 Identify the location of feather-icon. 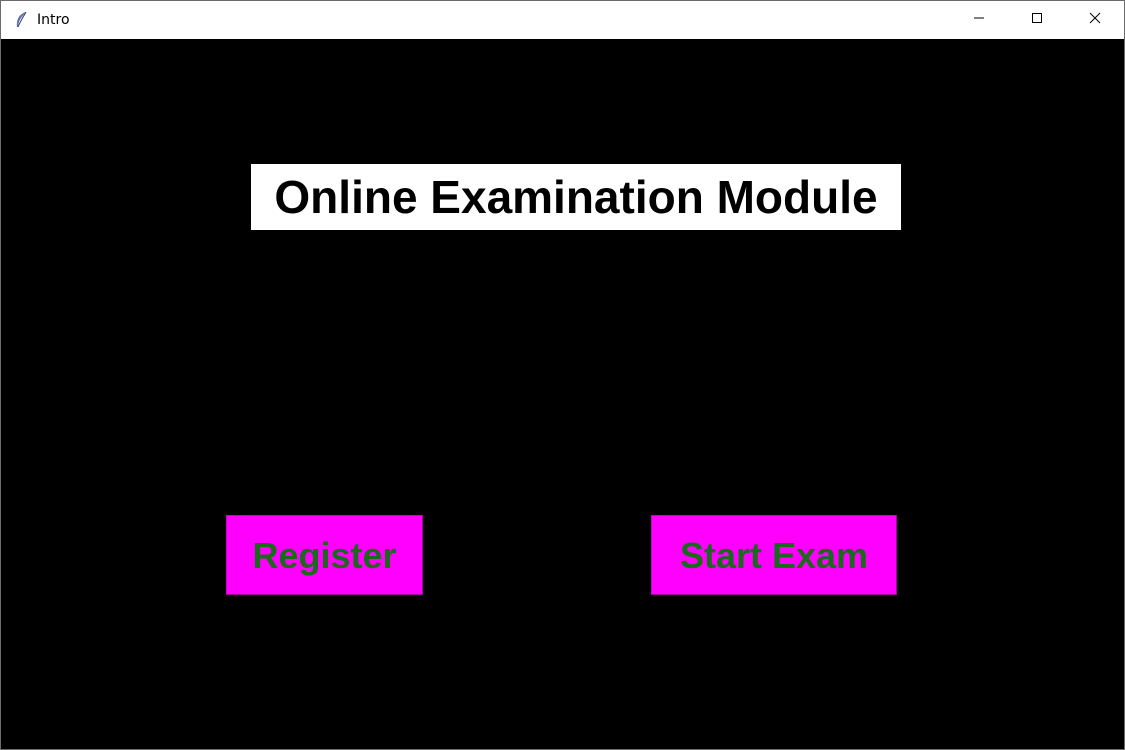
(21, 20).